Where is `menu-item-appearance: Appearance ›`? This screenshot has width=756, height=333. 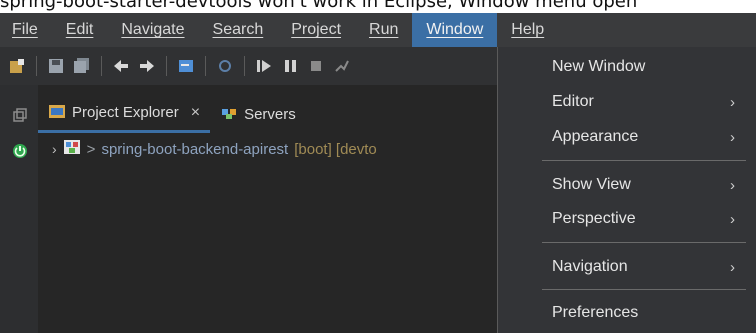 menu-item-appearance: Appearance › is located at coordinates (627, 137).